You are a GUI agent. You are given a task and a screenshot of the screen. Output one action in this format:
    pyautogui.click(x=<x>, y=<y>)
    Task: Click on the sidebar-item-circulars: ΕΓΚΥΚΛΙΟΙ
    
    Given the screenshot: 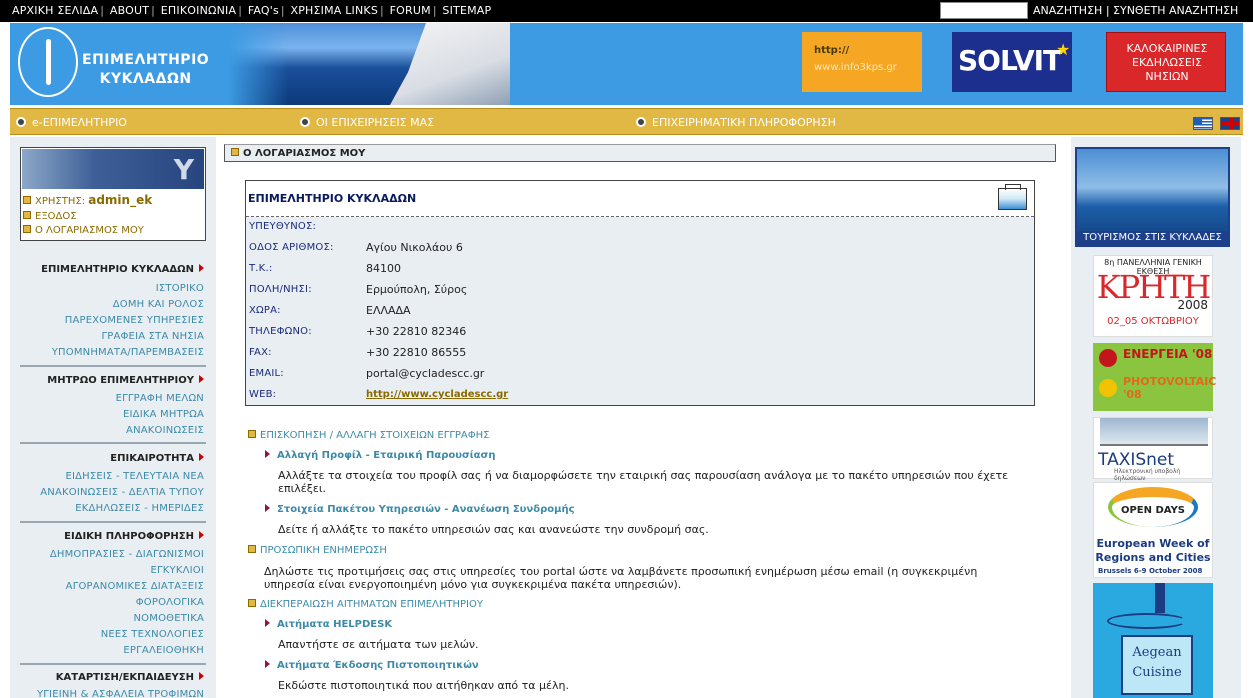 What is the action you would take?
    pyautogui.click(x=177, y=570)
    